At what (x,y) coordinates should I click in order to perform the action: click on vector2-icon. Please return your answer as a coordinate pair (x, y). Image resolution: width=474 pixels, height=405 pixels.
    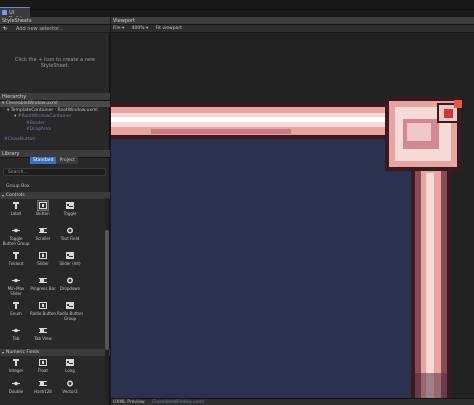
    Looking at the image, I should click on (70, 383).